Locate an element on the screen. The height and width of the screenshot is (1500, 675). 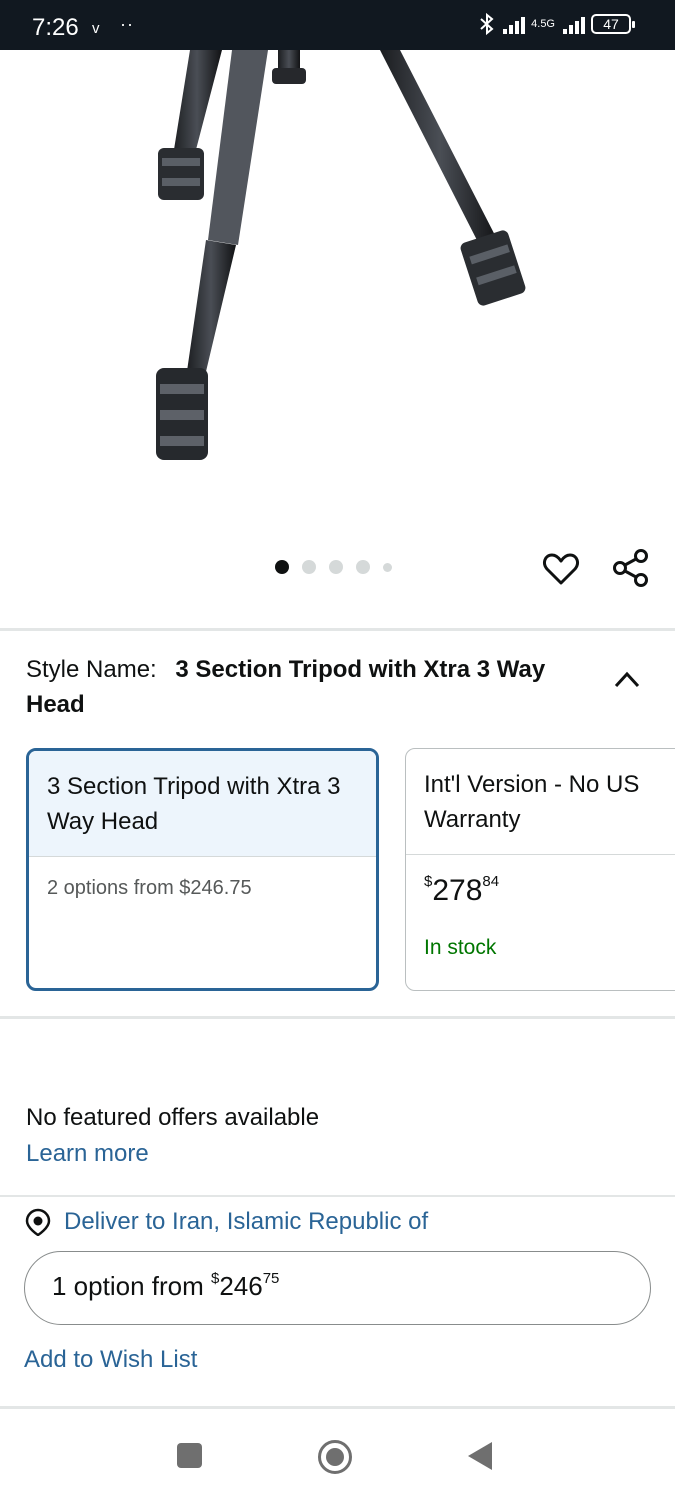
price-whole: 246 is located at coordinates (241, 1286).